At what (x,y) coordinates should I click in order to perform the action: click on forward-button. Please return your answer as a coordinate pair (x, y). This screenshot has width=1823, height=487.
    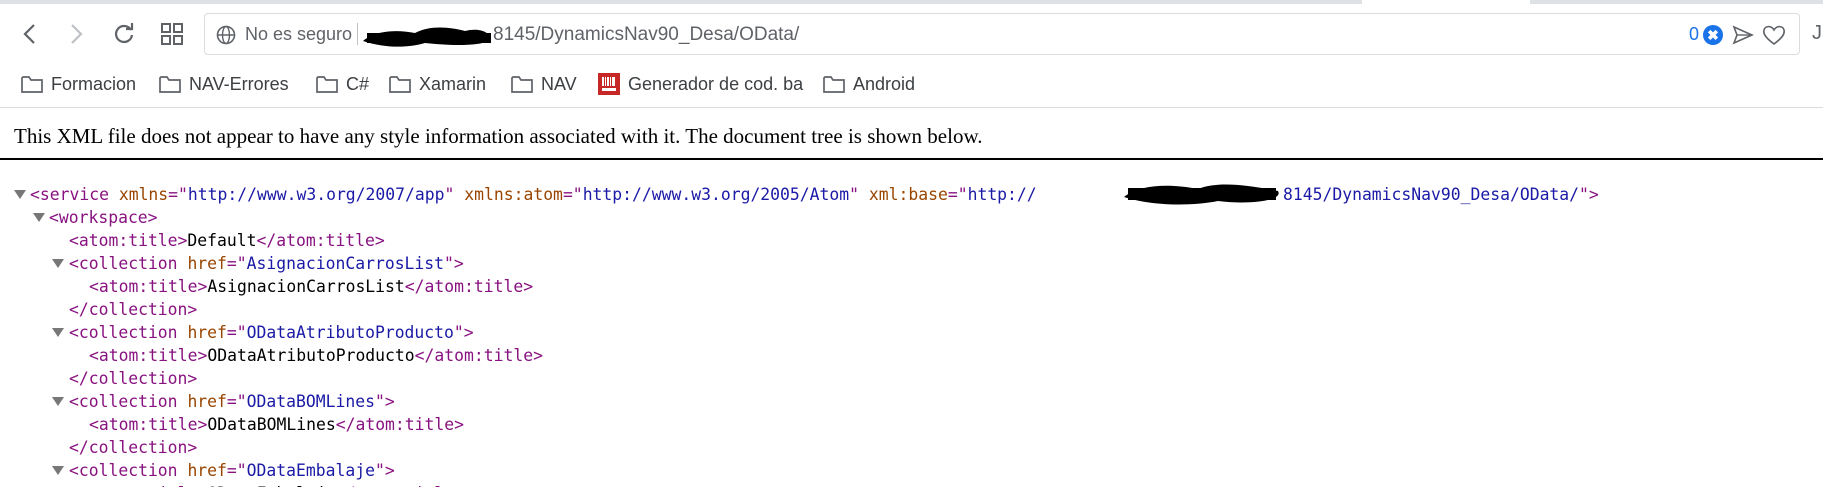
    Looking at the image, I should click on (76, 34).